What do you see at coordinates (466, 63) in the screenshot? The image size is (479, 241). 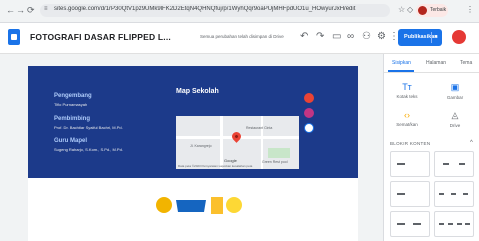 I see `tab-tema: Tema` at bounding box center [466, 63].